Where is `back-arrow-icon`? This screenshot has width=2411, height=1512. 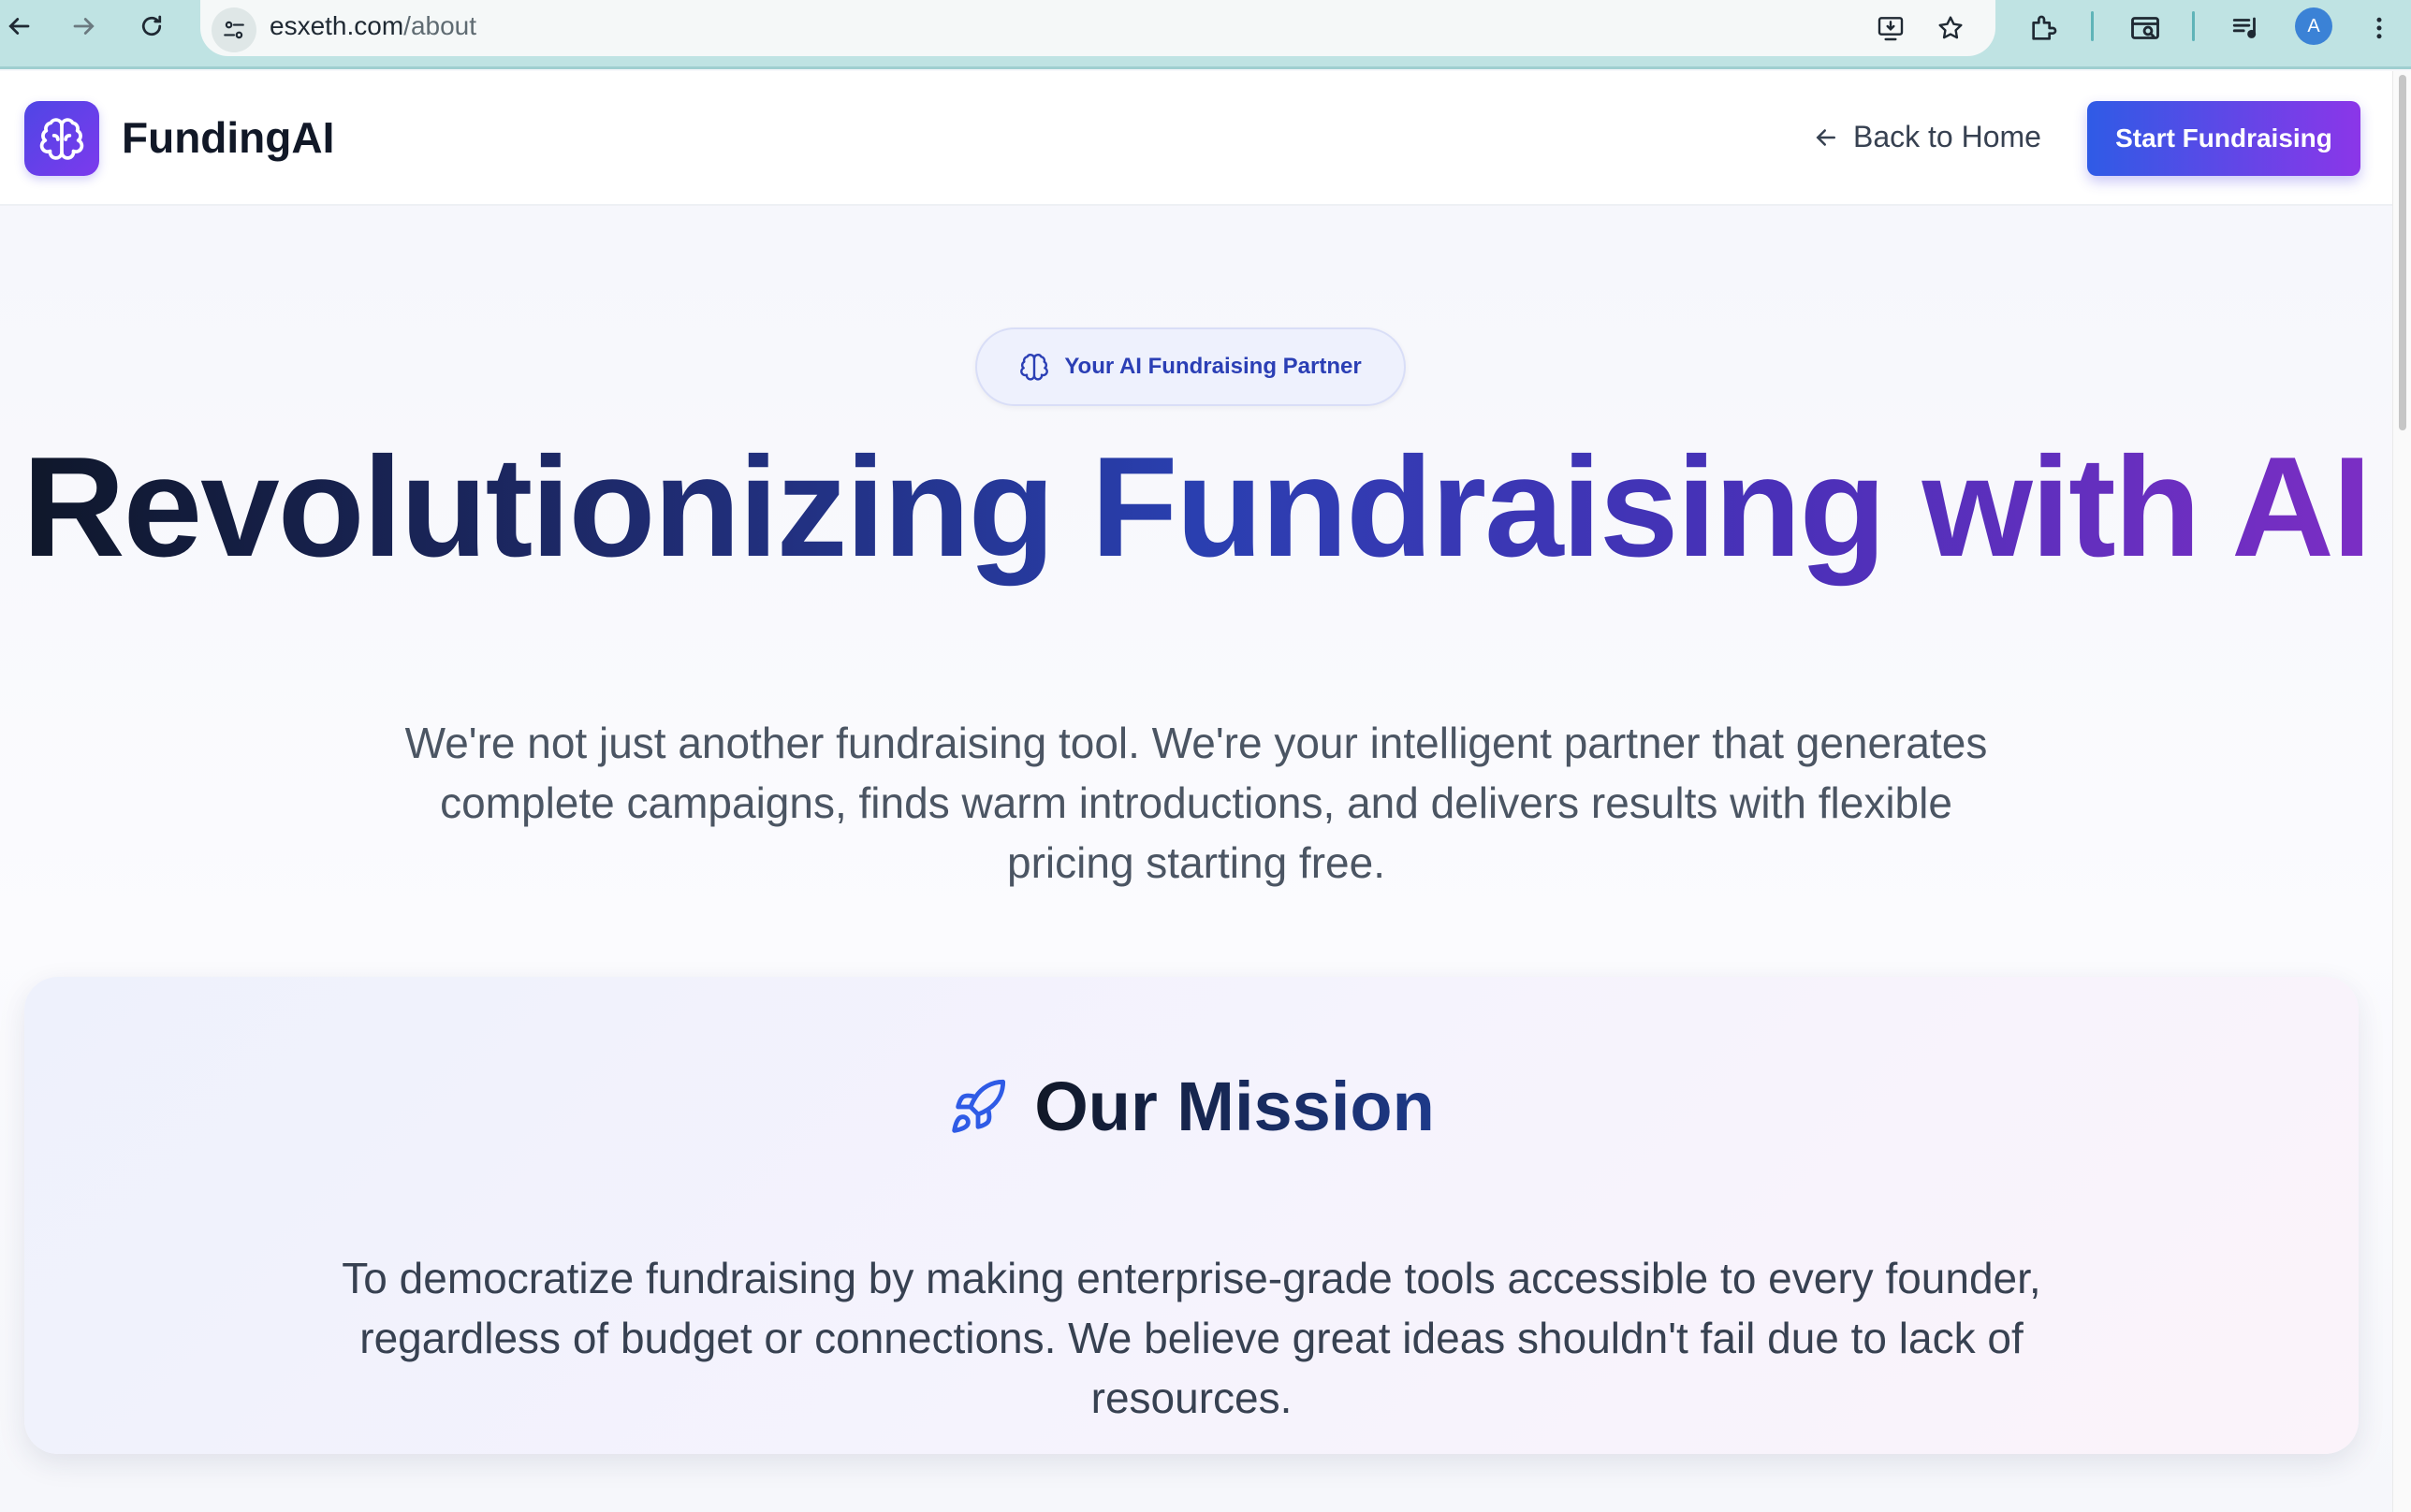 back-arrow-icon is located at coordinates (18, 26).